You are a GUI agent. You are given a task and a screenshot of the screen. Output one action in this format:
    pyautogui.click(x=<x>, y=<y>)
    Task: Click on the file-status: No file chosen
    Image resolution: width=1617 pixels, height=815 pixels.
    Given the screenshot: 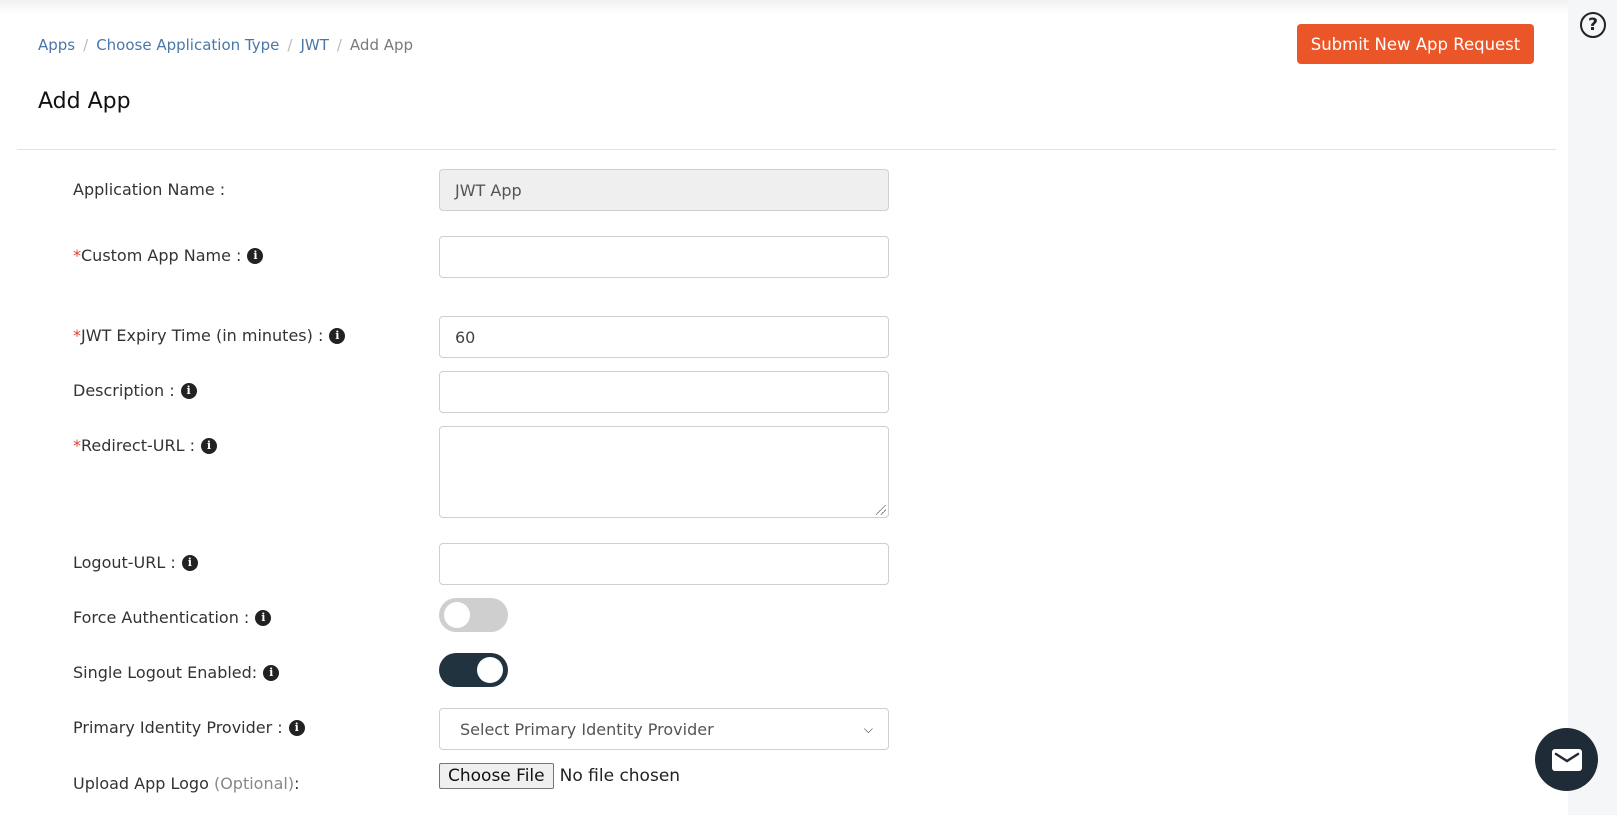 What is the action you would take?
    pyautogui.click(x=620, y=776)
    